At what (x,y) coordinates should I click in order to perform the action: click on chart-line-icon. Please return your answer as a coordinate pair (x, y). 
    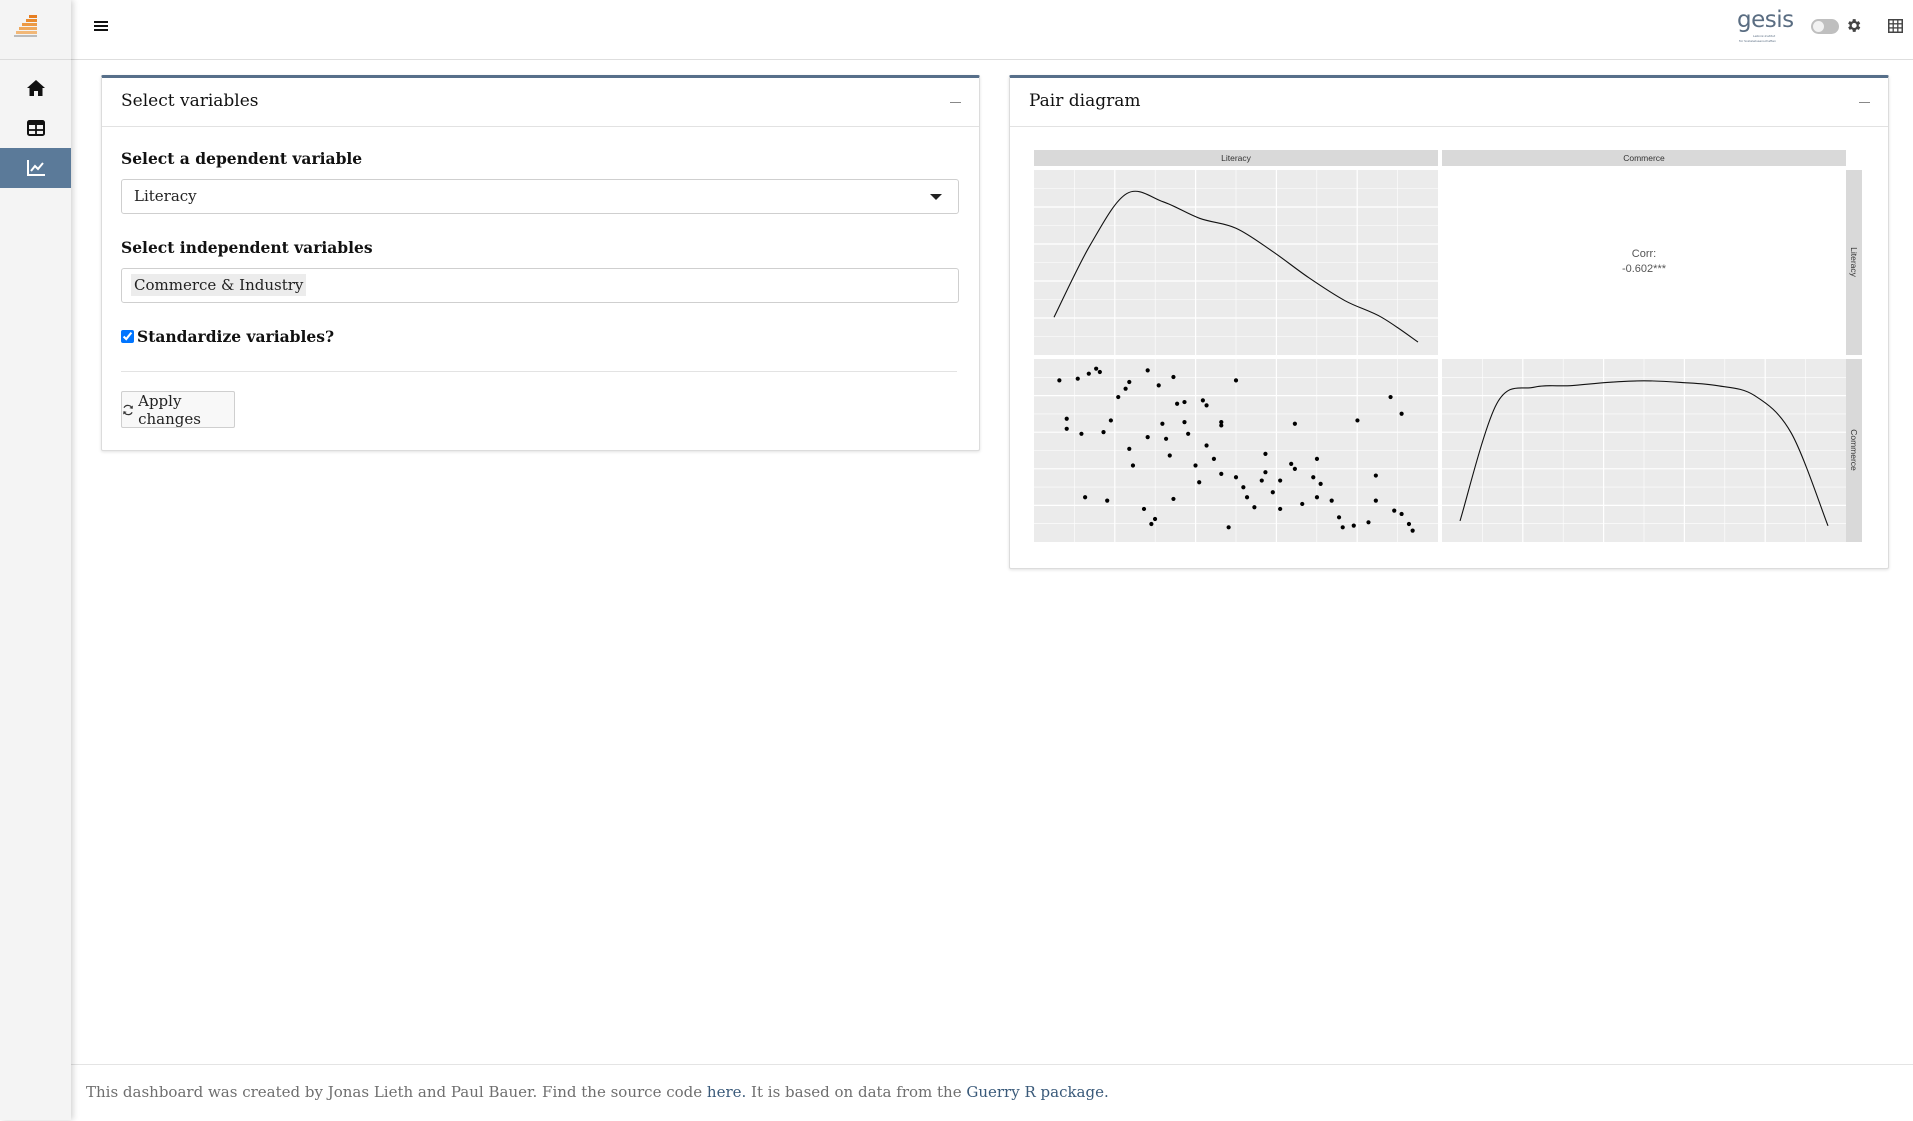
    Looking at the image, I should click on (35, 168).